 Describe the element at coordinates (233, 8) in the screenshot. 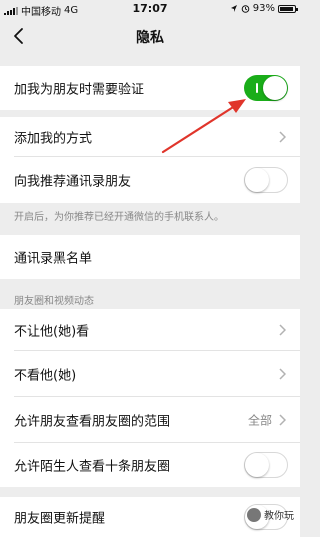

I see `location-icon` at that location.